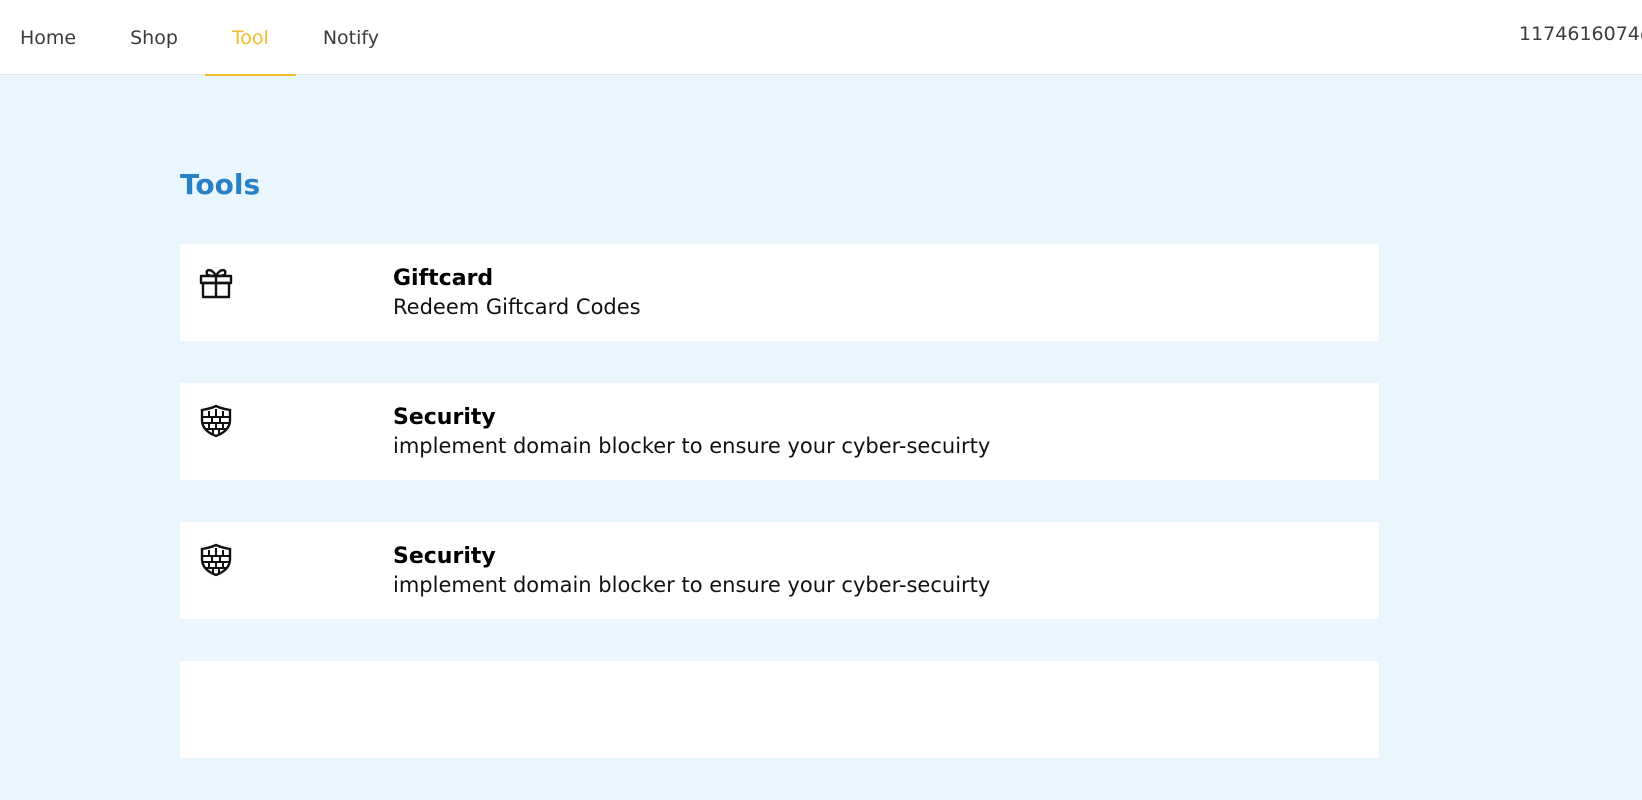 The image size is (1642, 800). Describe the element at coordinates (1580, 34) in the screenshot. I see `user-account-label: 1174616074@` at that location.